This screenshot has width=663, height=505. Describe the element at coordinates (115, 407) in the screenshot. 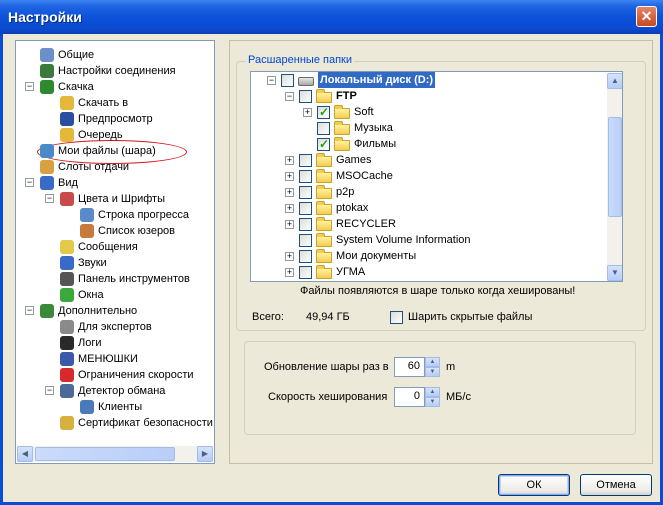

I see `nav-item: Клиенты` at that location.